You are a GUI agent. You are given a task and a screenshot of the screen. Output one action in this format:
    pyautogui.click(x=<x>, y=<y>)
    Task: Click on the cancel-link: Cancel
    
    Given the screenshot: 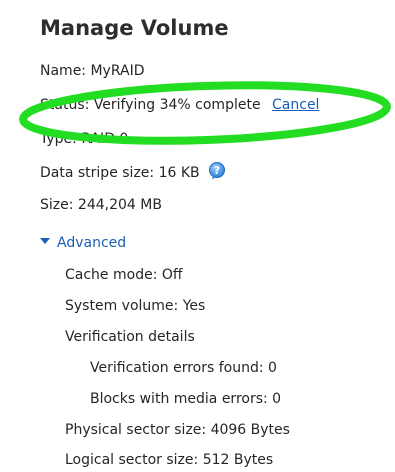 What is the action you would take?
    pyautogui.click(x=295, y=105)
    